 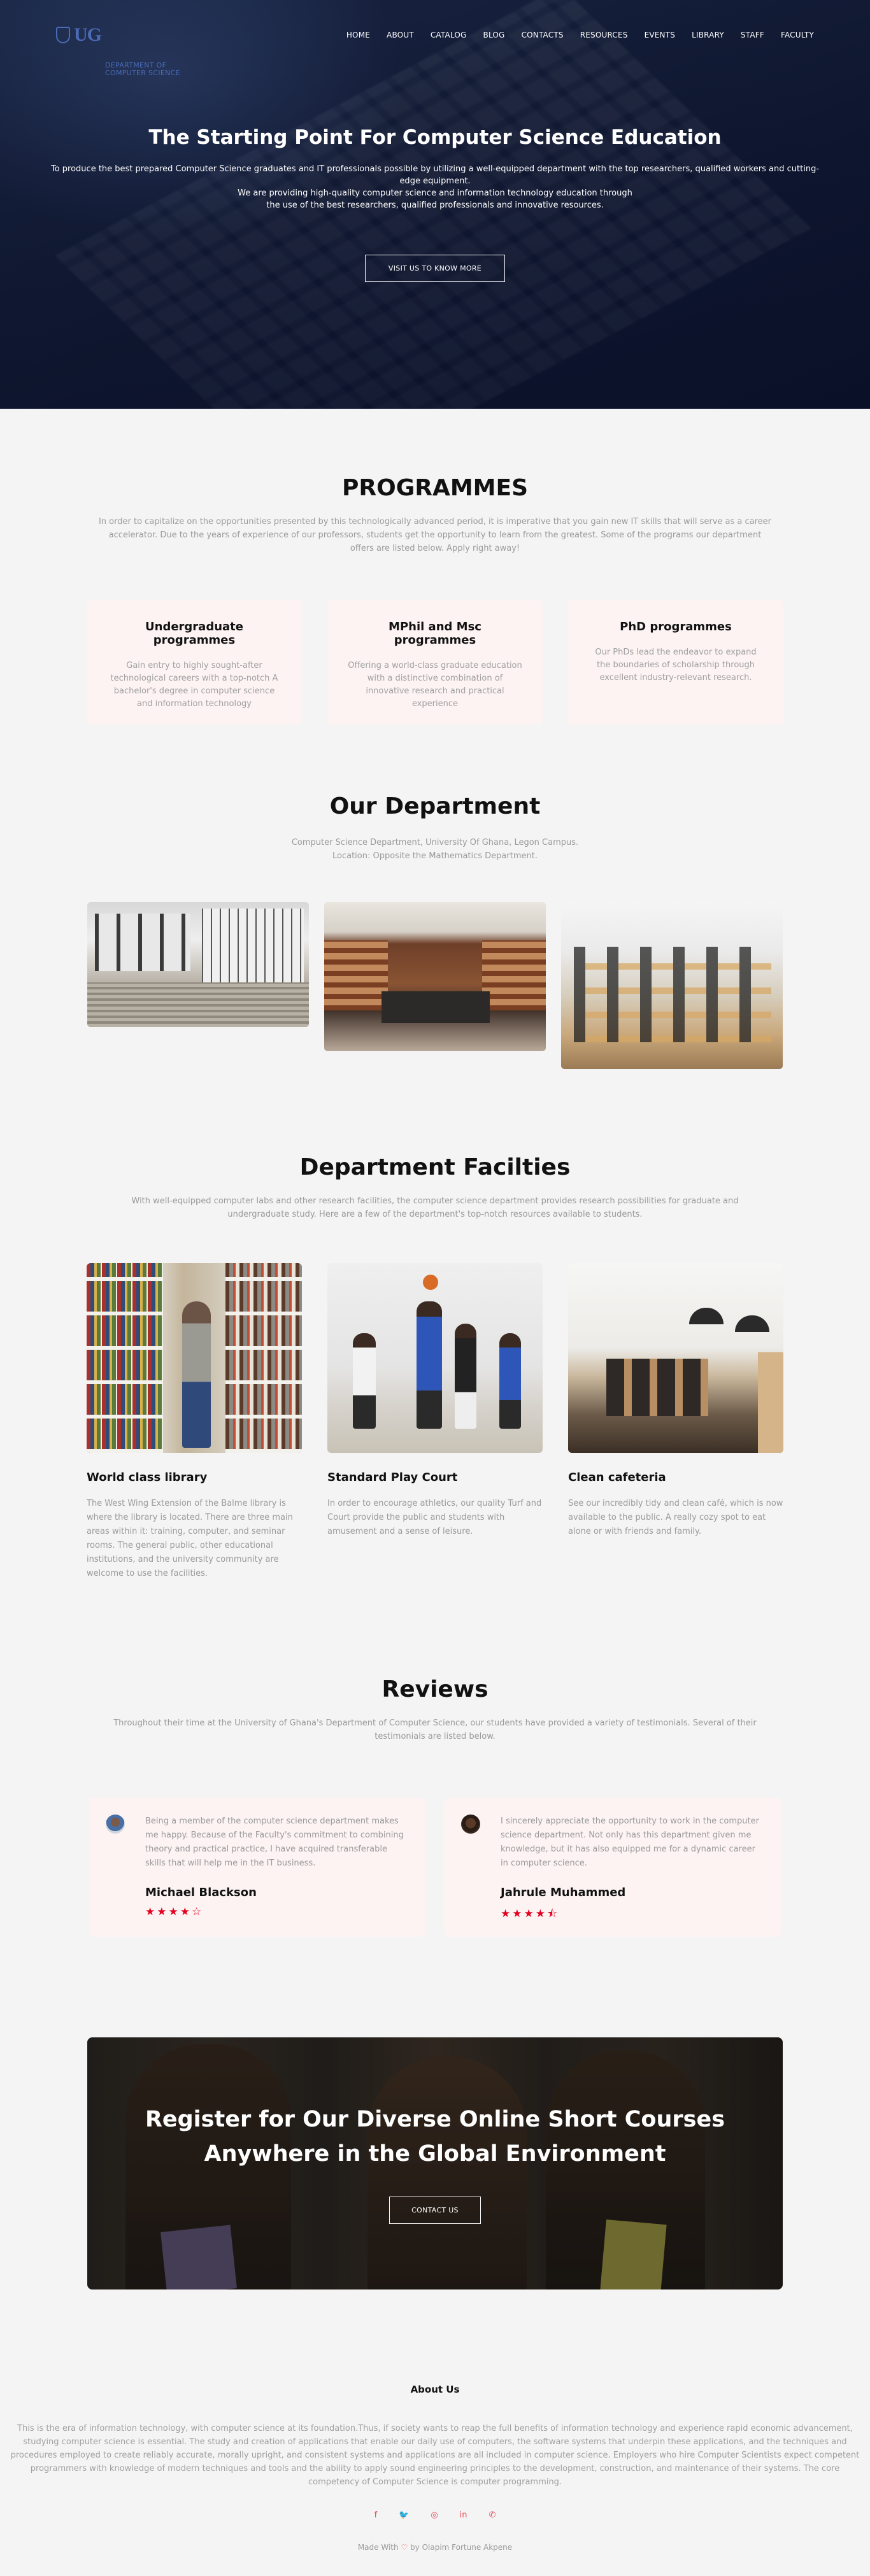 I want to click on facebook-icon: f, so click(x=376, y=2515).